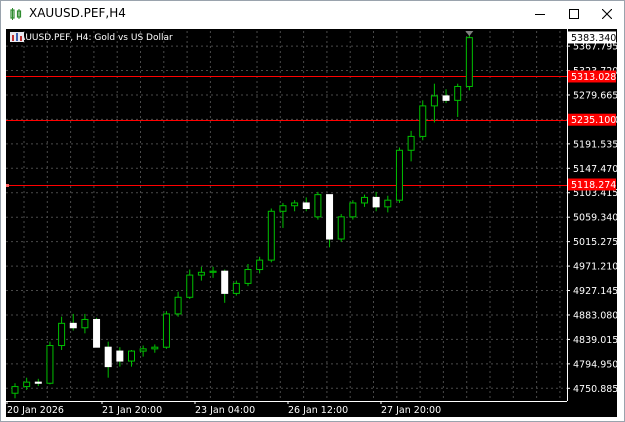 This screenshot has width=625, height=422. Describe the element at coordinates (35, 410) in the screenshot. I see `x-tick-label: 20 Jan 2026` at that location.